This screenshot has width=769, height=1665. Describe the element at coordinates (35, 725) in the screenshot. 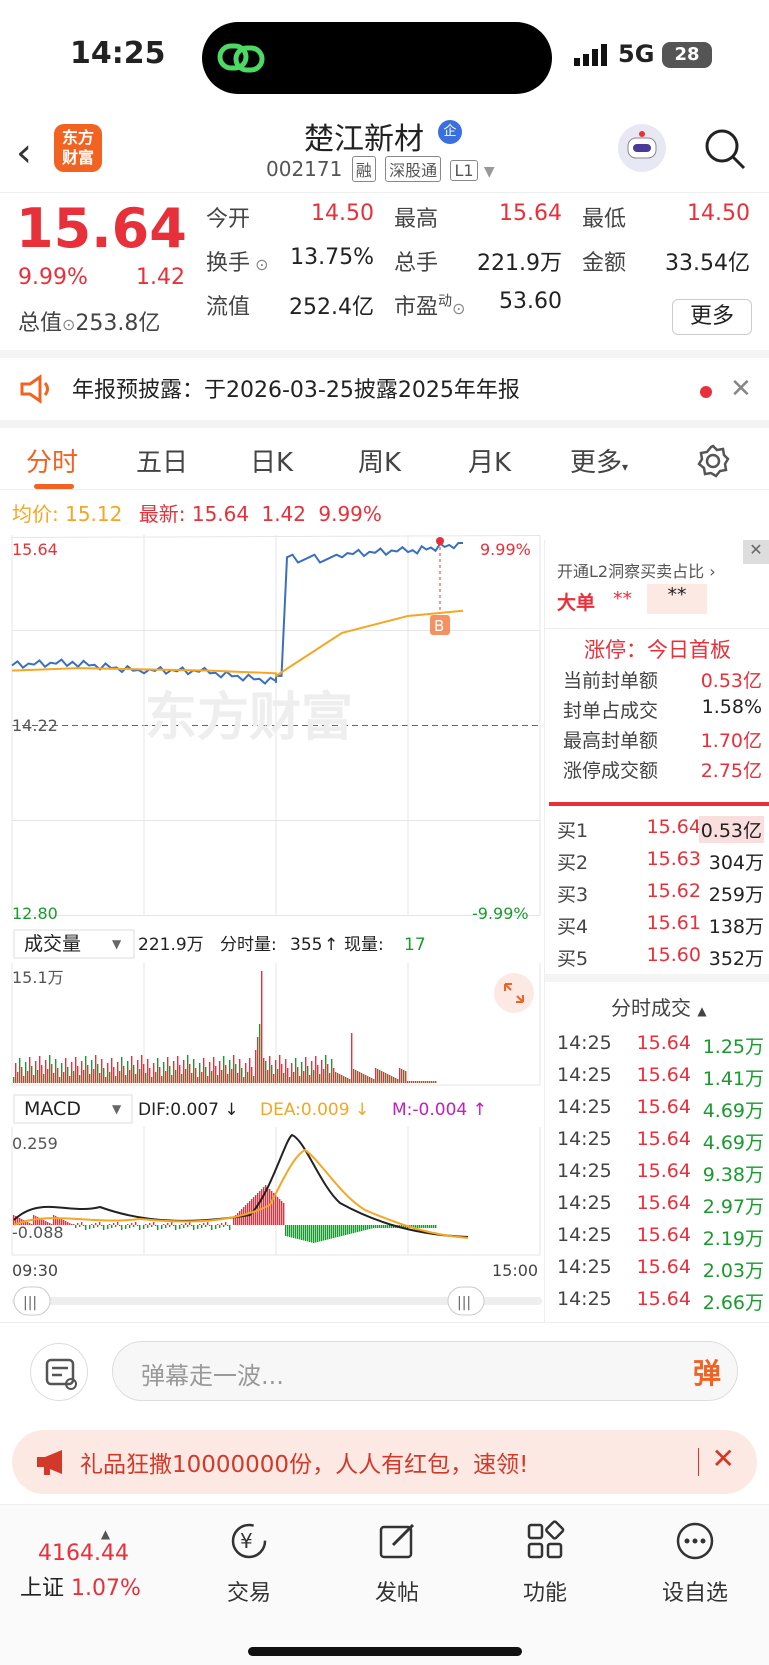

I see `price-axis-mid: 14.22` at that location.